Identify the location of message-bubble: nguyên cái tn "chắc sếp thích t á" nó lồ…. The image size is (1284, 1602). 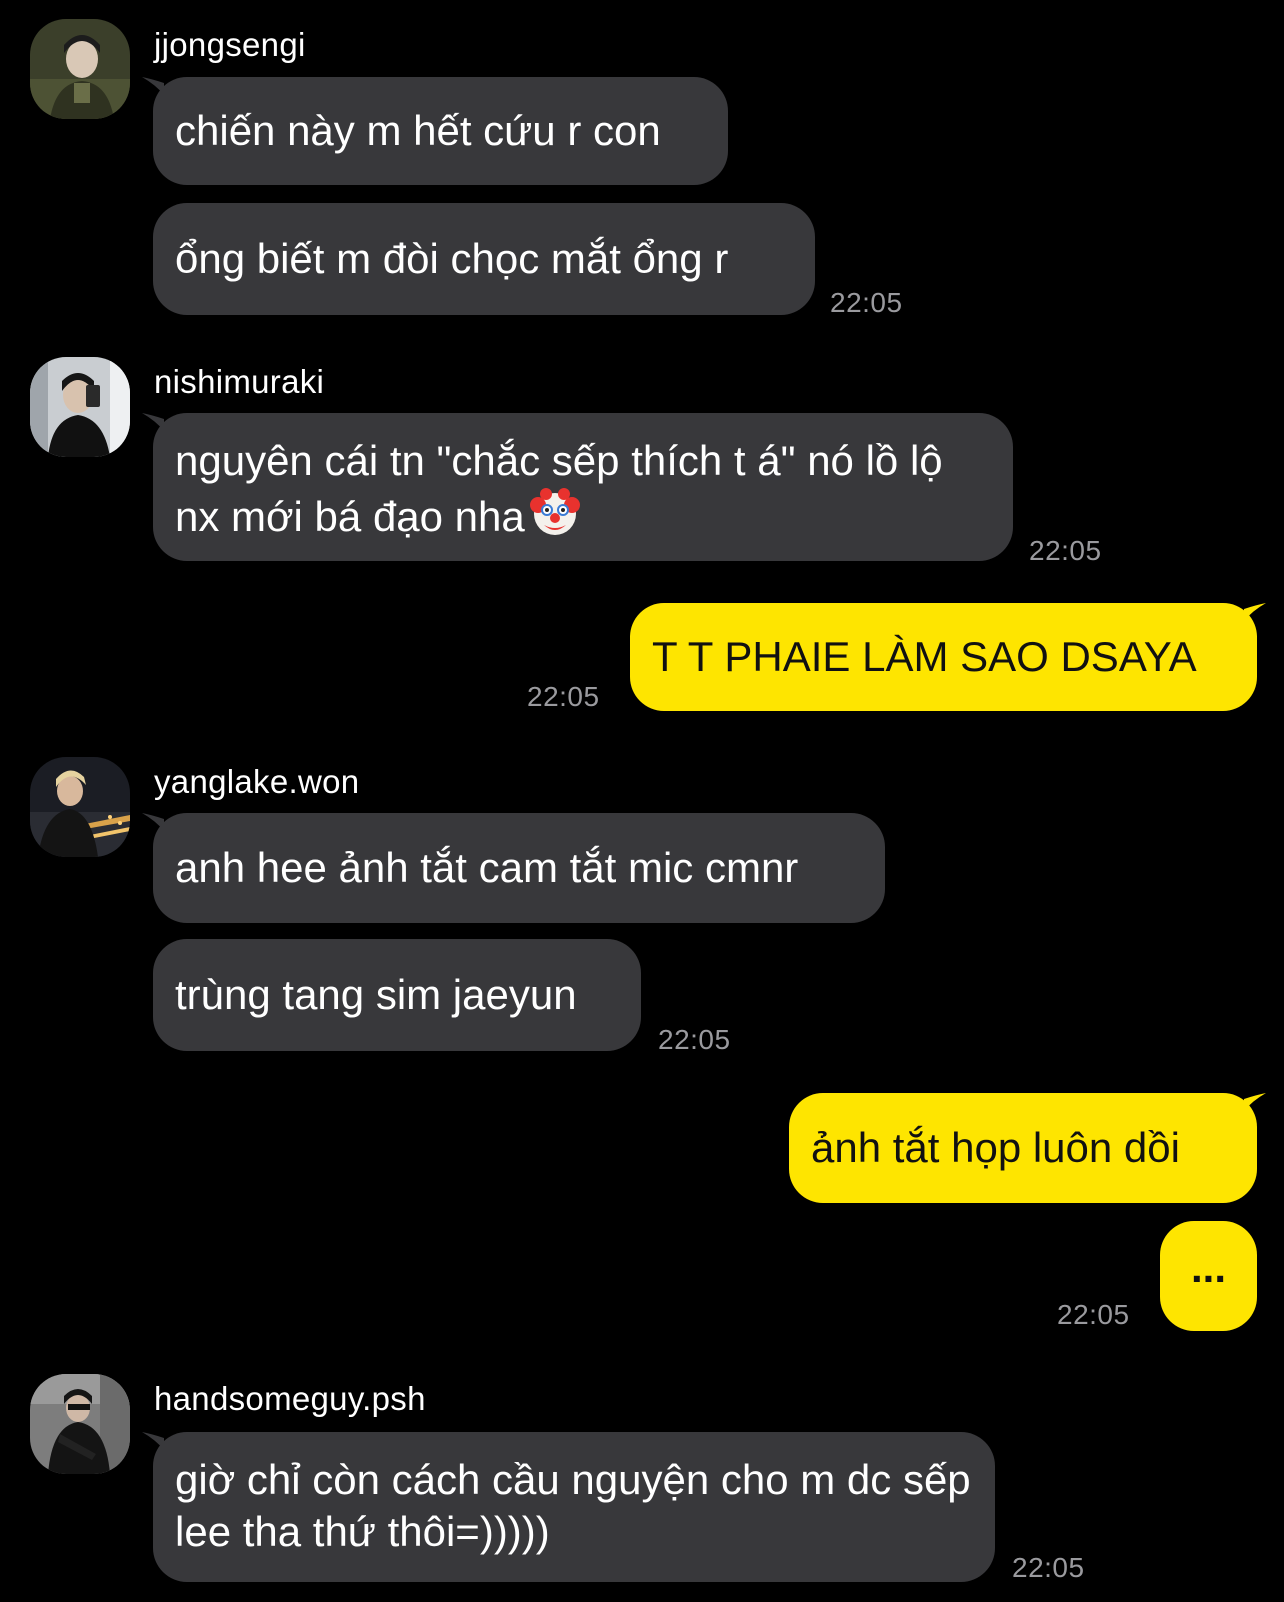
(583, 487).